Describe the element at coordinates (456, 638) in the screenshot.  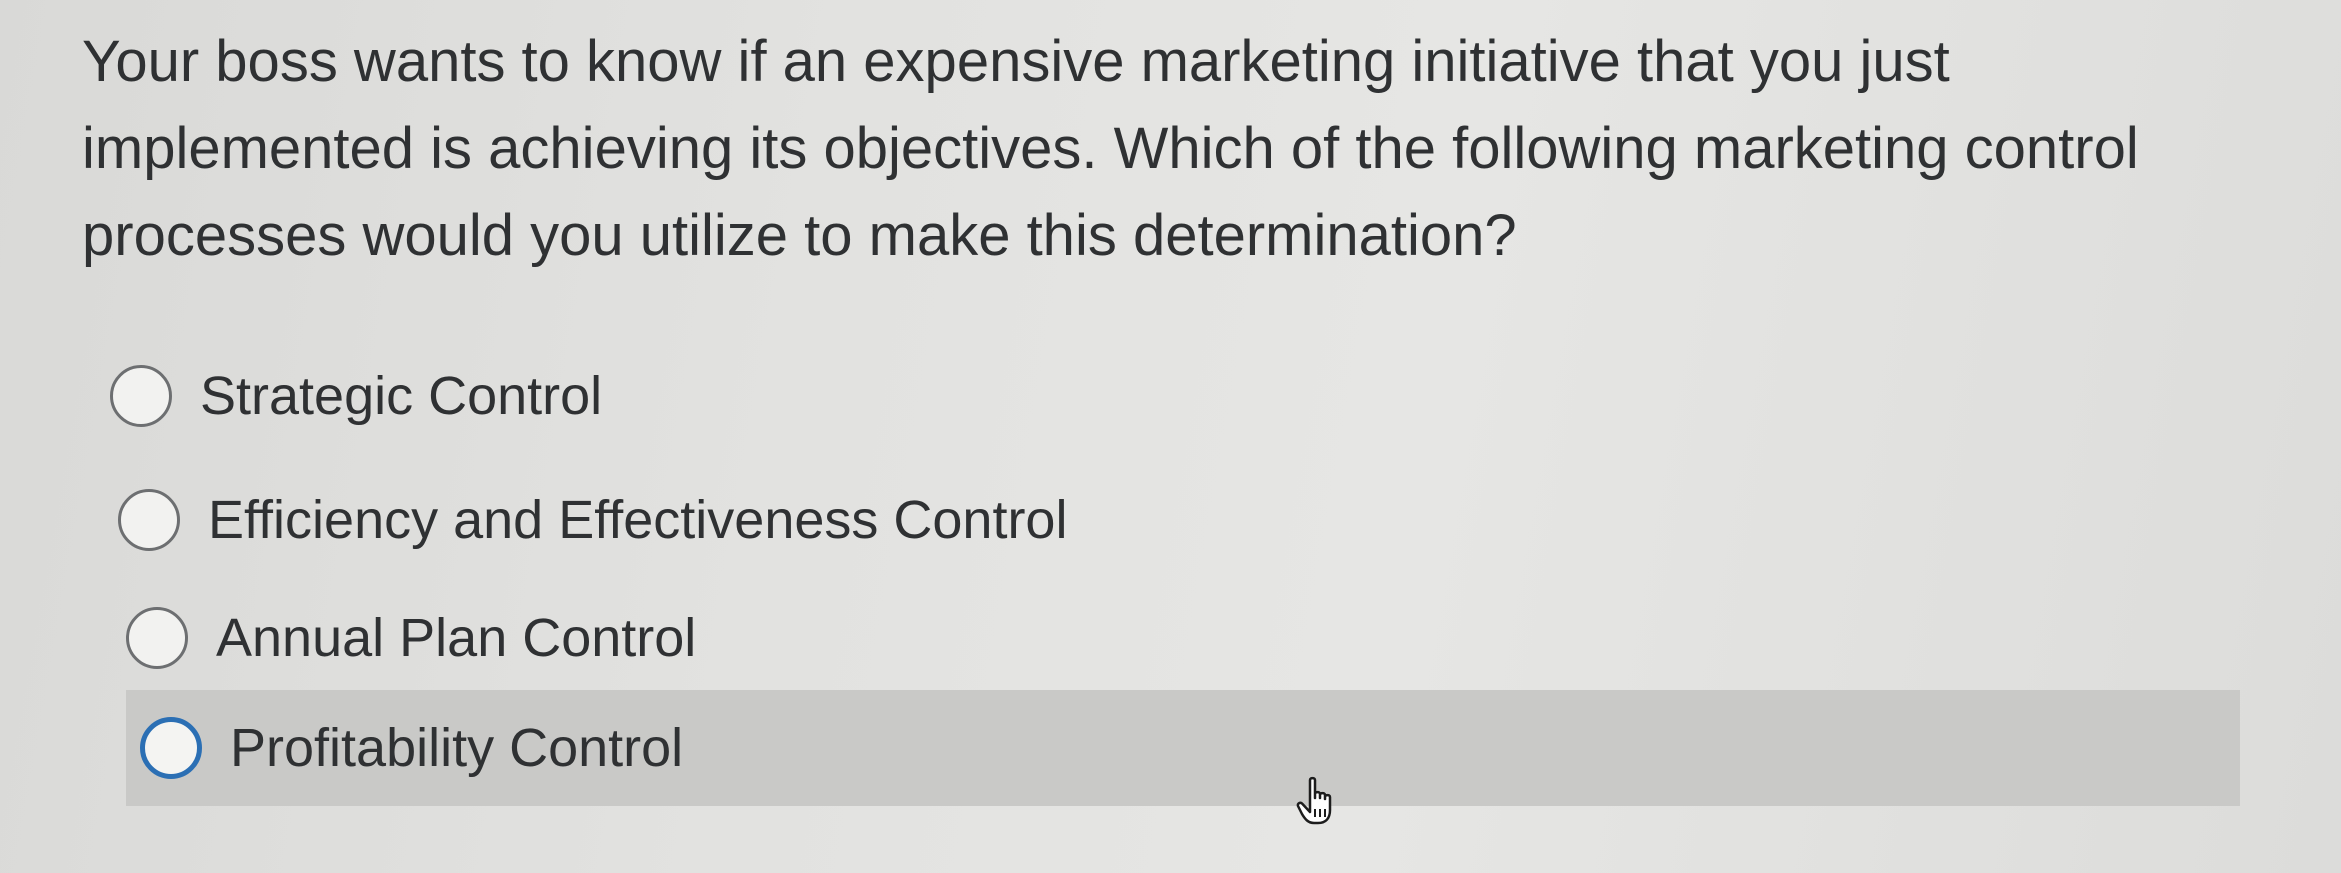
I see `option-label: Annual Plan Control` at that location.